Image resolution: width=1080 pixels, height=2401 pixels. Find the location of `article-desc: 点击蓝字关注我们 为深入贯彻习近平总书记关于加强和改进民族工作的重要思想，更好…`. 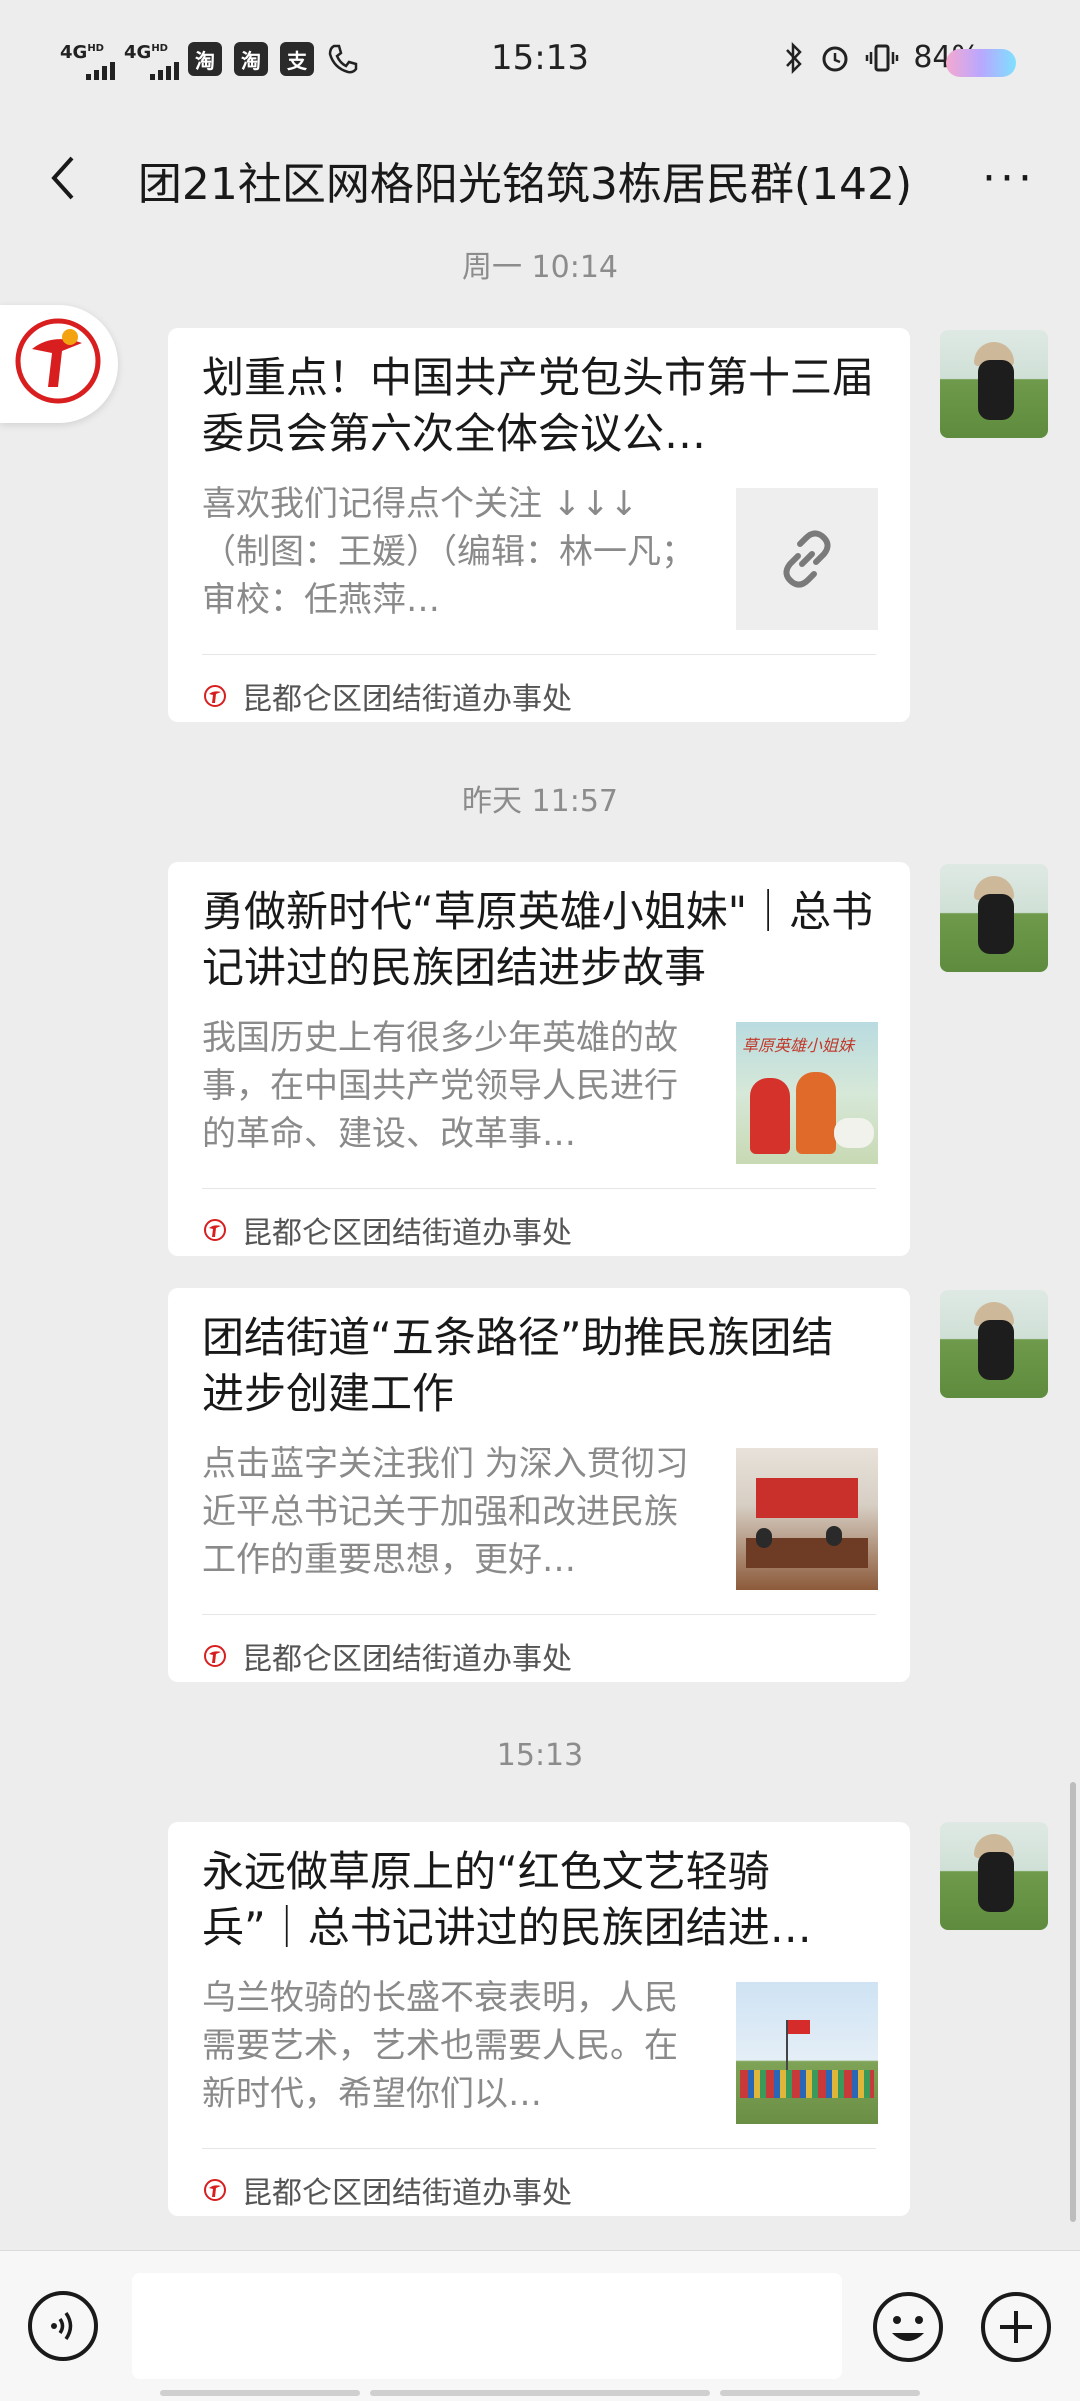

article-desc: 点击蓝字关注我们 为深入贯彻习近平总书记关于加强和改进民族工作的重要思想，更好… is located at coordinates (445, 1512).